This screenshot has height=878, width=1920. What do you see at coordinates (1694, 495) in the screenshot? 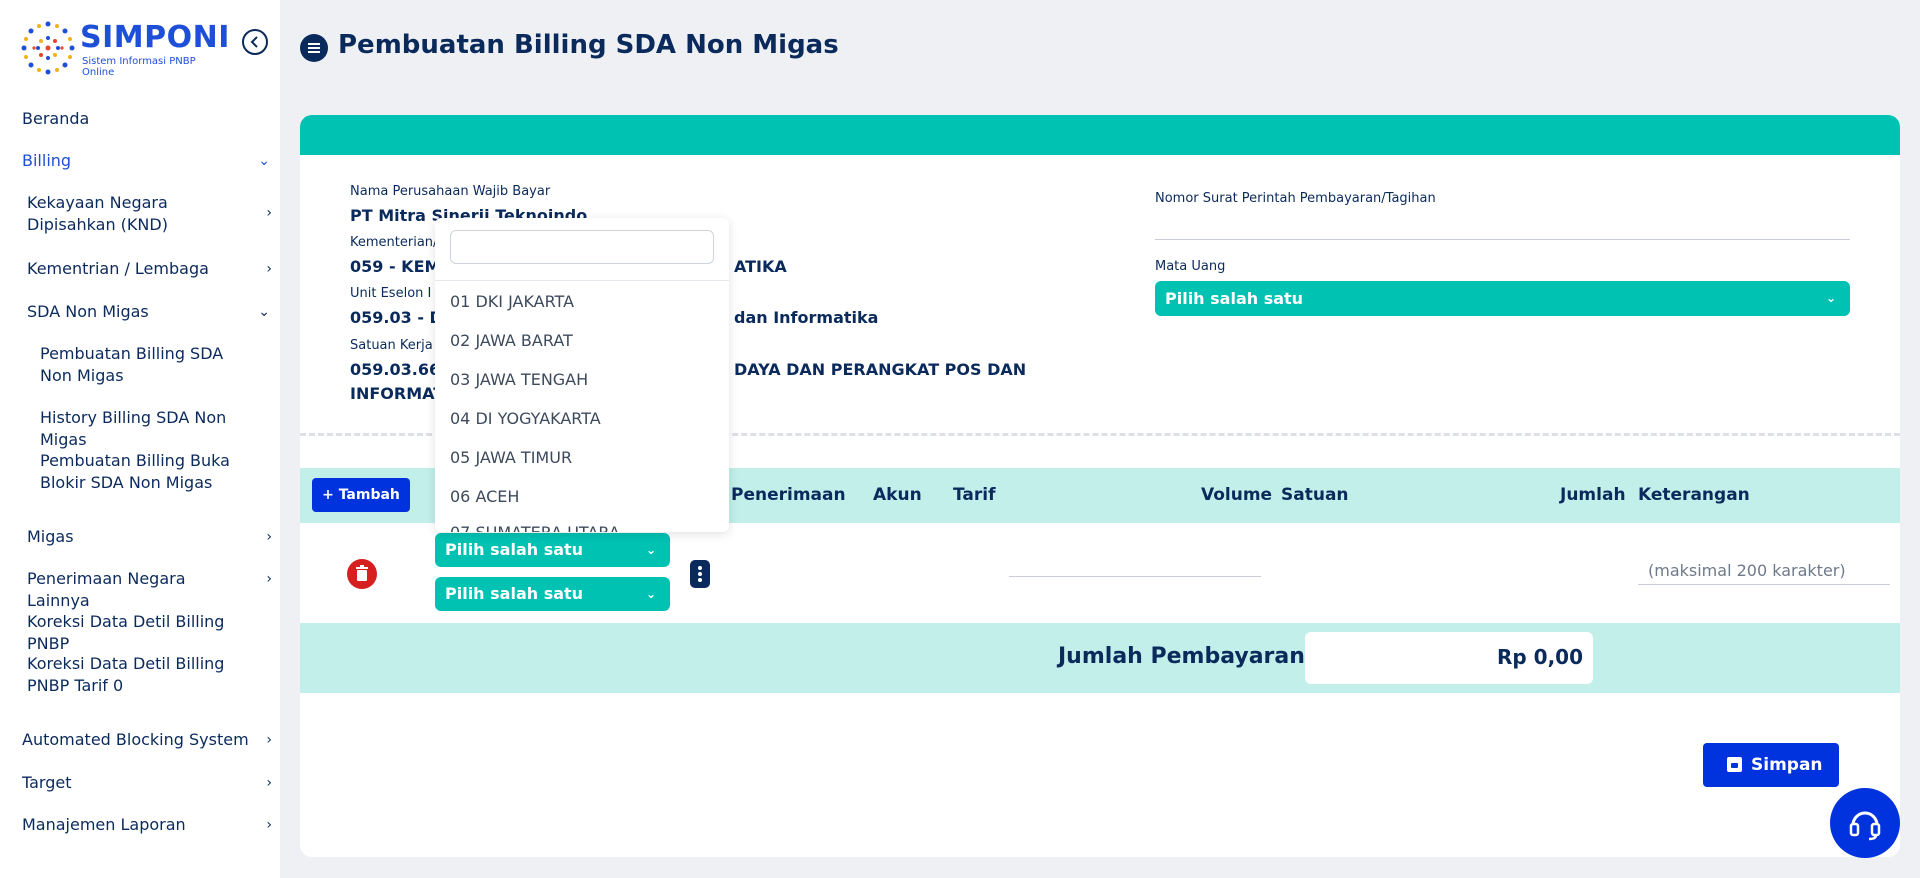
I see `column-header-keterangan: Keterangan` at bounding box center [1694, 495].